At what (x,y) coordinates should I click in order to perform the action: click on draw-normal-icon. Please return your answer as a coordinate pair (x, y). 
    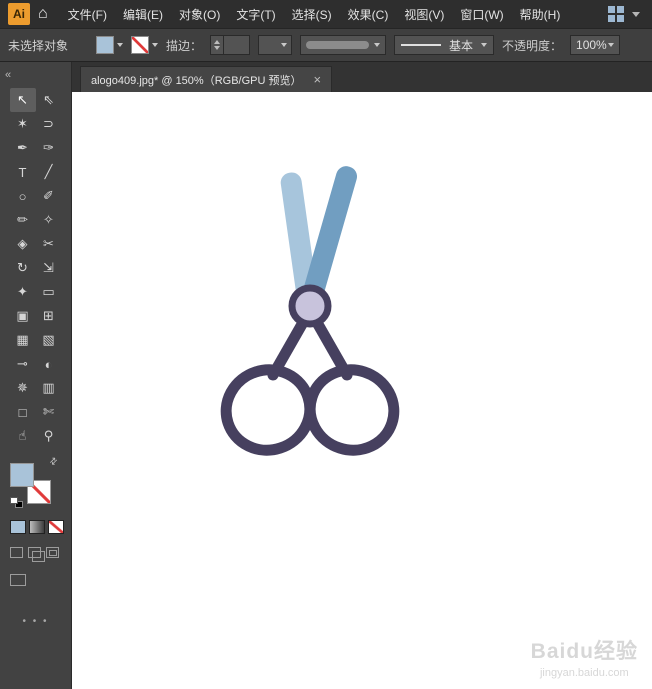
    Looking at the image, I should click on (16, 552).